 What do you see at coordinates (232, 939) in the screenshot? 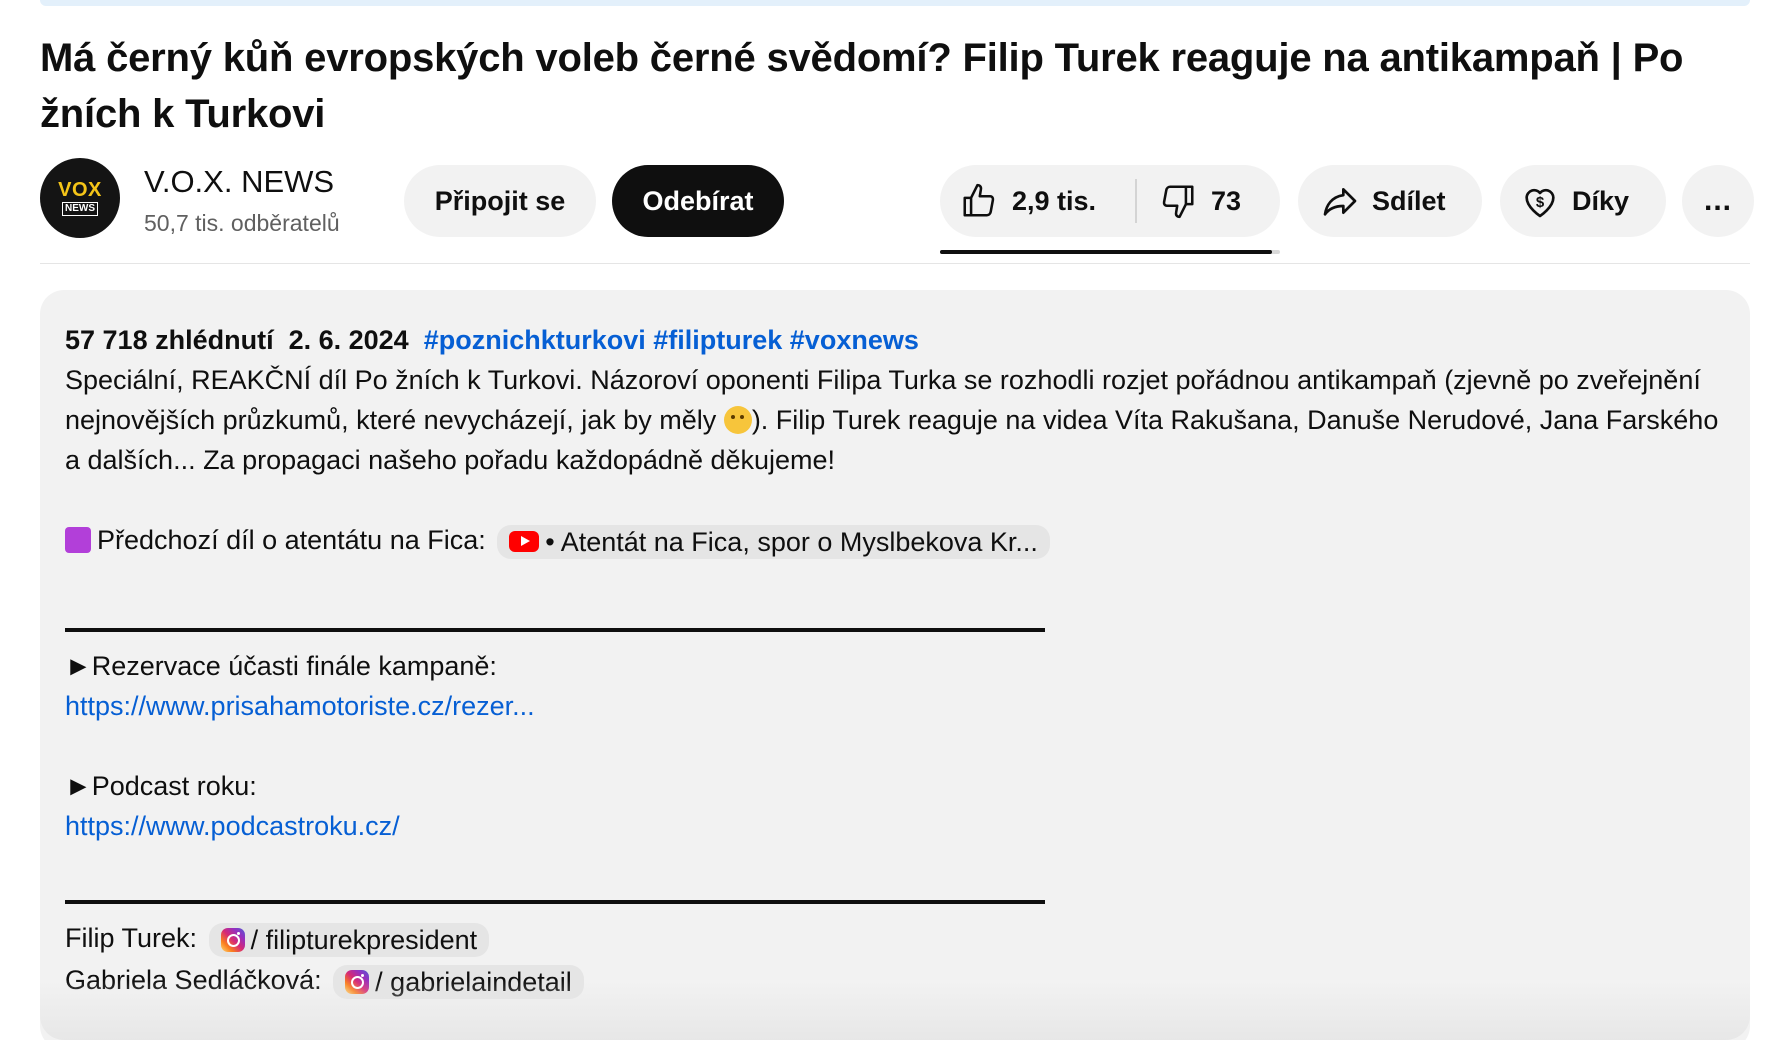
I see `instagram-icon` at bounding box center [232, 939].